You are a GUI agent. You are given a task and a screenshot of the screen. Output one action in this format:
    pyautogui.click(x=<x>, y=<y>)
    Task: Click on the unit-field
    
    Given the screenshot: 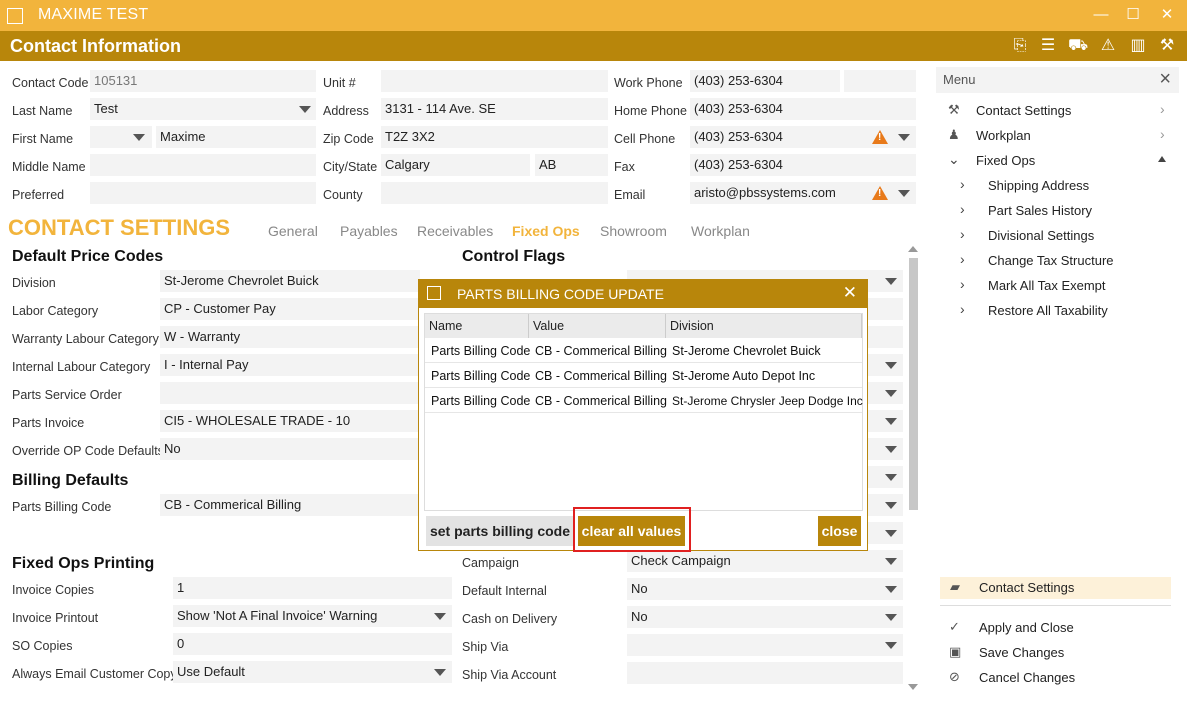 What is the action you would take?
    pyautogui.click(x=494, y=81)
    